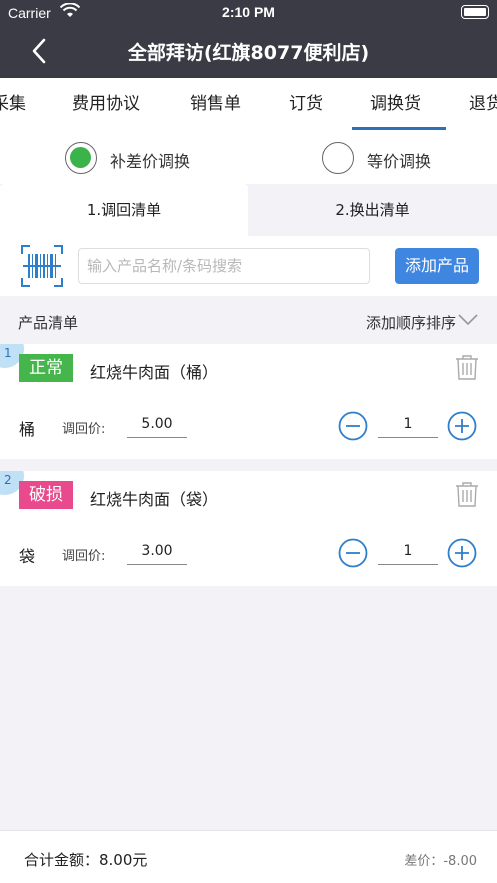 The width and height of the screenshot is (497, 883). Describe the element at coordinates (248, 528) in the screenshot. I see `list-item: 2 破损 红烧牛肉面（袋） 袋 调回价: 3.00 1` at that location.